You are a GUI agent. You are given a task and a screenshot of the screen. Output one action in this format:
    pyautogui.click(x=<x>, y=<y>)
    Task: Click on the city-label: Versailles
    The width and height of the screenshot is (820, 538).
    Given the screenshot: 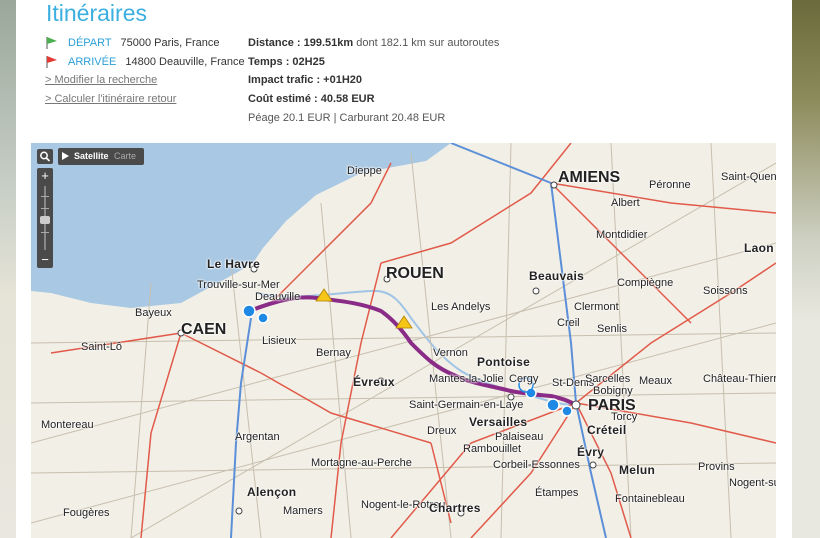 What is the action you would take?
    pyautogui.click(x=498, y=422)
    